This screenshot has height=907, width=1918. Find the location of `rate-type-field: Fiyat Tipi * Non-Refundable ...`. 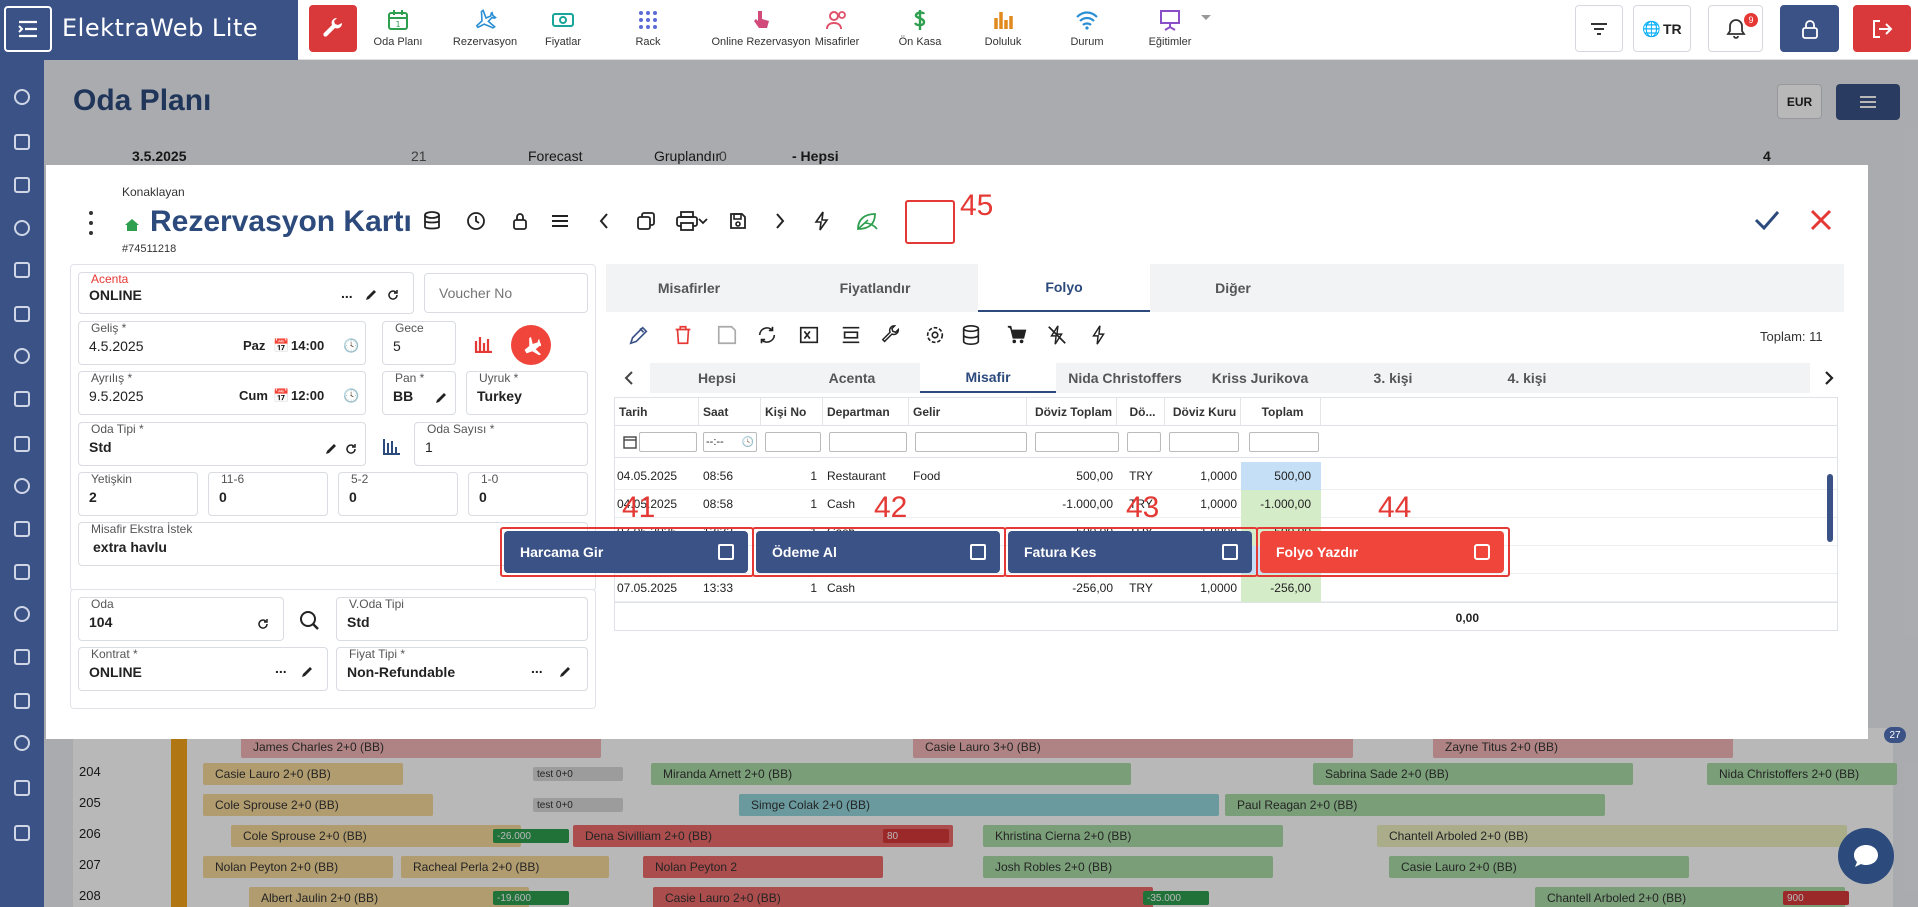

rate-type-field: Fiyat Tipi * Non-Refundable ... is located at coordinates (462, 669).